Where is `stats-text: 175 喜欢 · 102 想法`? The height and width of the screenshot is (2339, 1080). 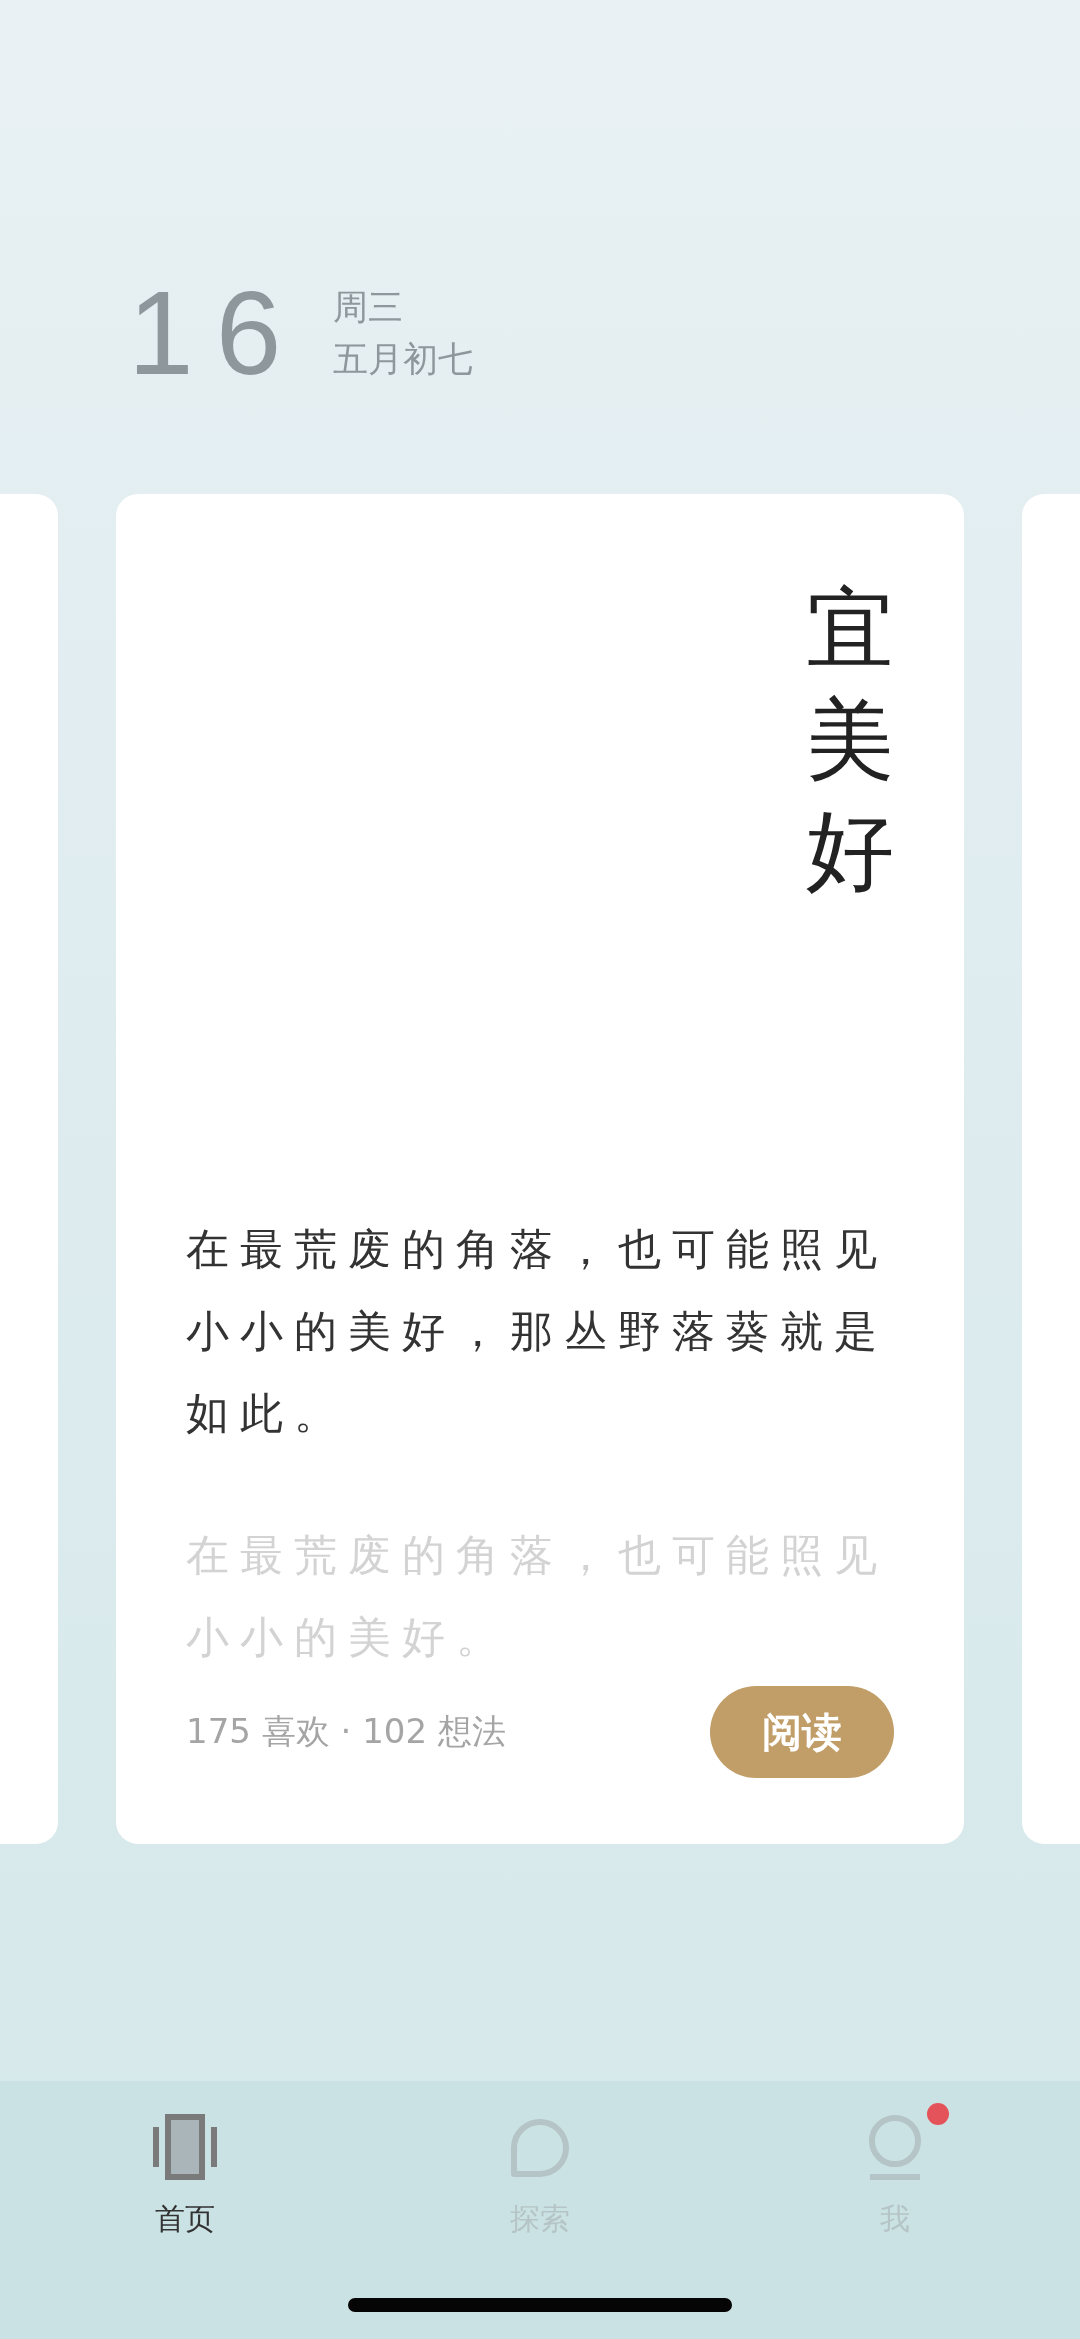
stats-text: 175 喜欢 · 102 想法 is located at coordinates (346, 1731).